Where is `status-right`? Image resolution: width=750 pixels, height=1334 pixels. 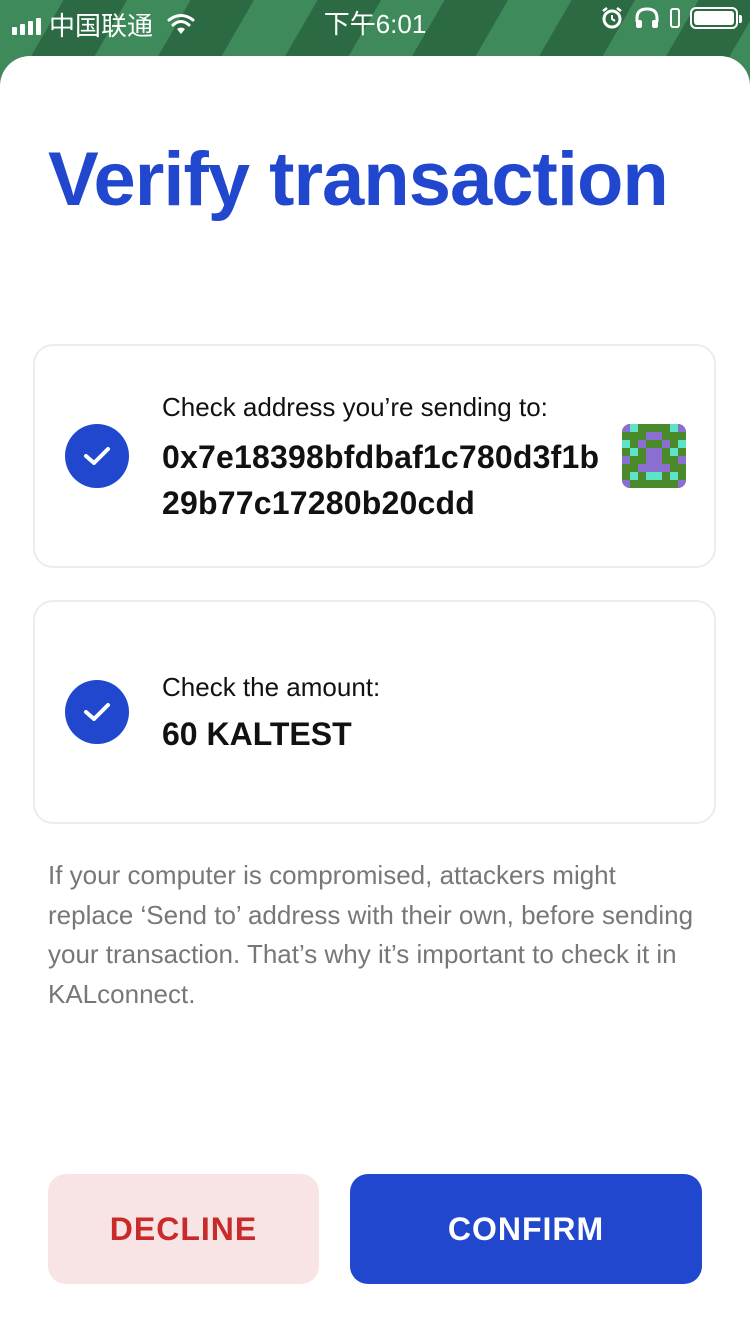
status-right is located at coordinates (671, 18).